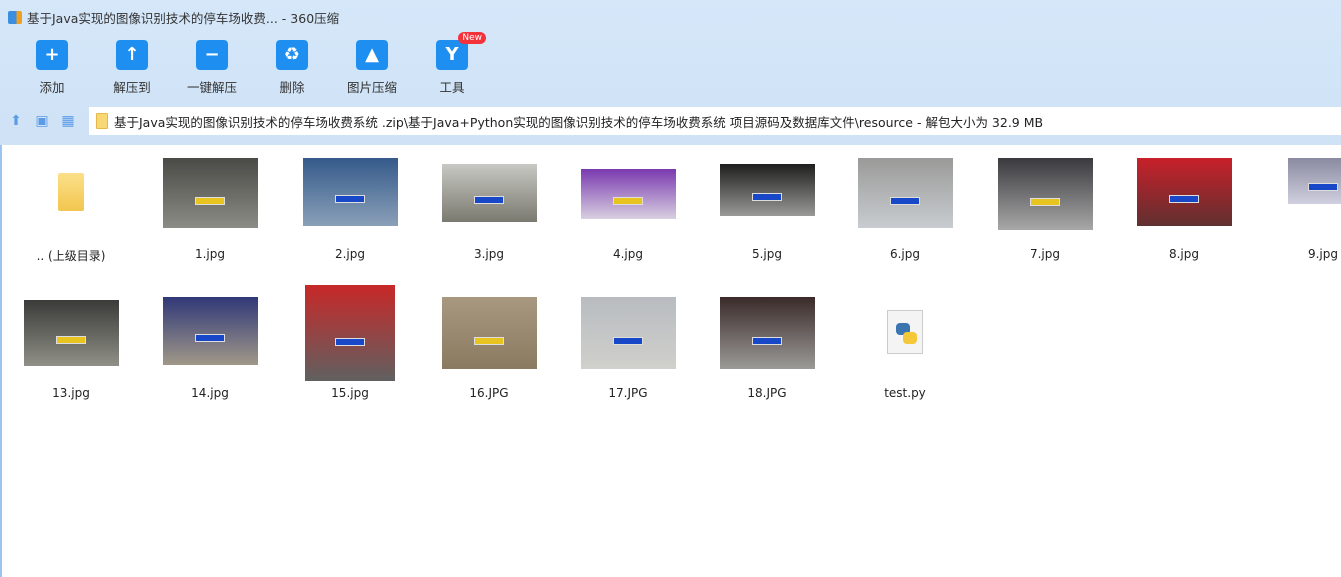 The height and width of the screenshot is (577, 1341). Describe the element at coordinates (452, 87) in the screenshot. I see `toolbar-label: 工具` at that location.